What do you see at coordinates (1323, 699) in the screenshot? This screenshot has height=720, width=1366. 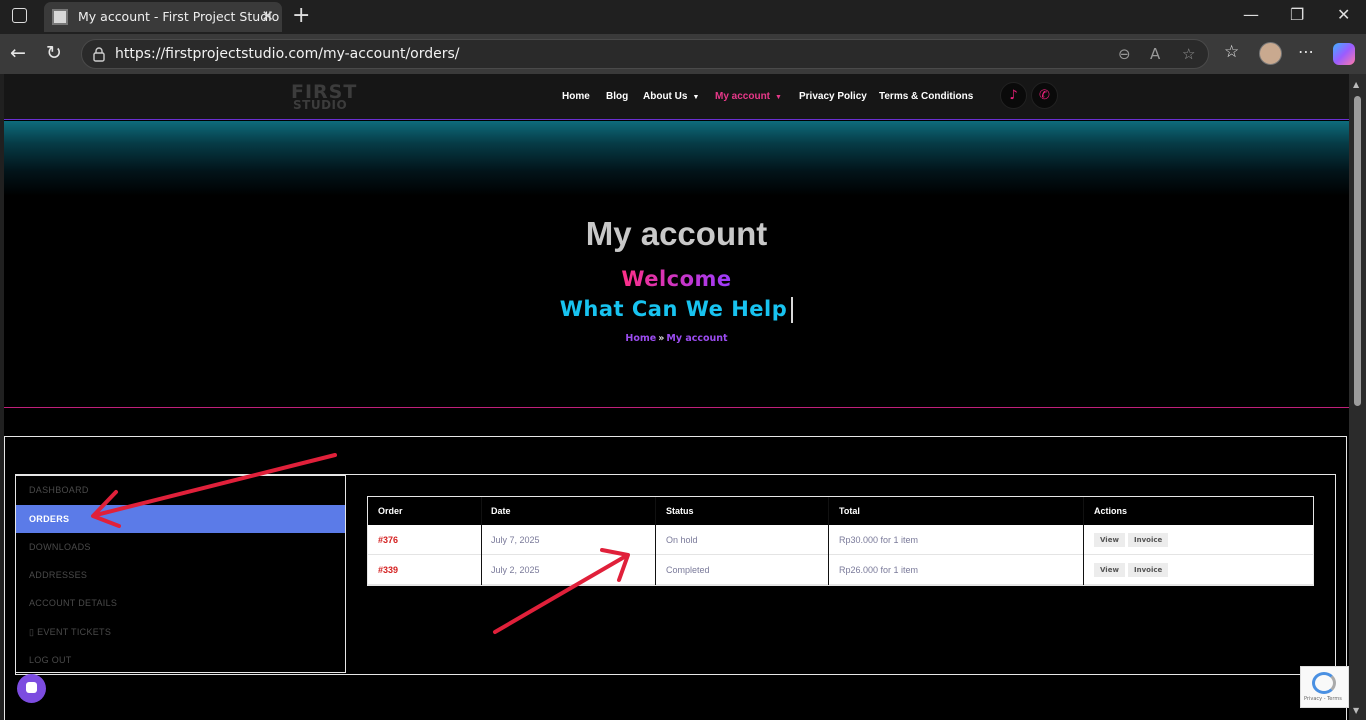 I see `recaptcha-text: Privacy - Terms` at bounding box center [1323, 699].